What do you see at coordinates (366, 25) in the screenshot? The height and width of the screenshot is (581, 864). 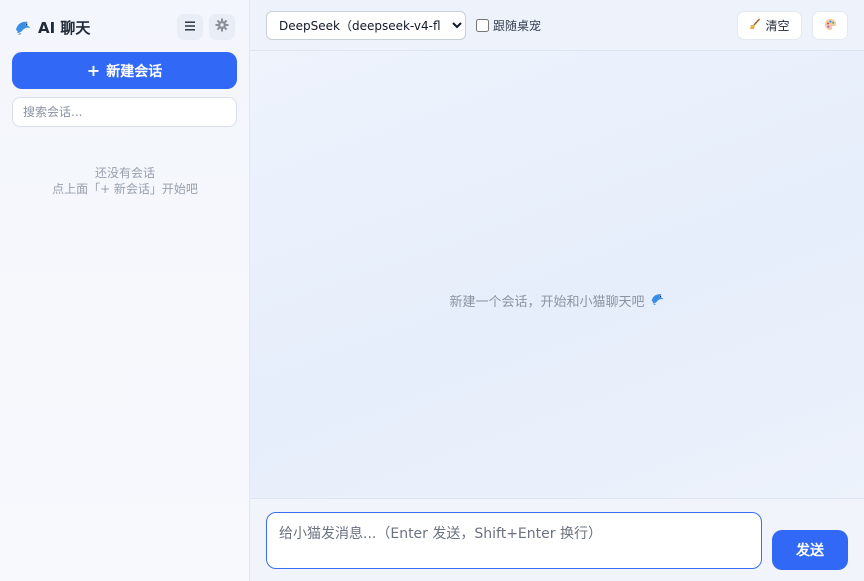 I see `model-select: DeepSeek（deepseek-v4-flash）` at bounding box center [366, 25].